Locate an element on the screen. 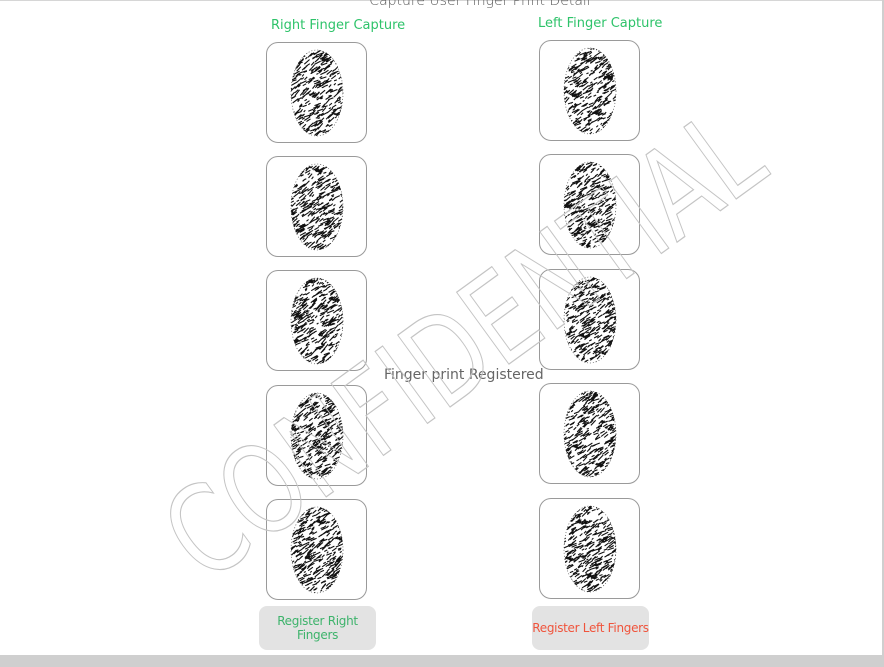  left-finger-5-tile is located at coordinates (589, 548).